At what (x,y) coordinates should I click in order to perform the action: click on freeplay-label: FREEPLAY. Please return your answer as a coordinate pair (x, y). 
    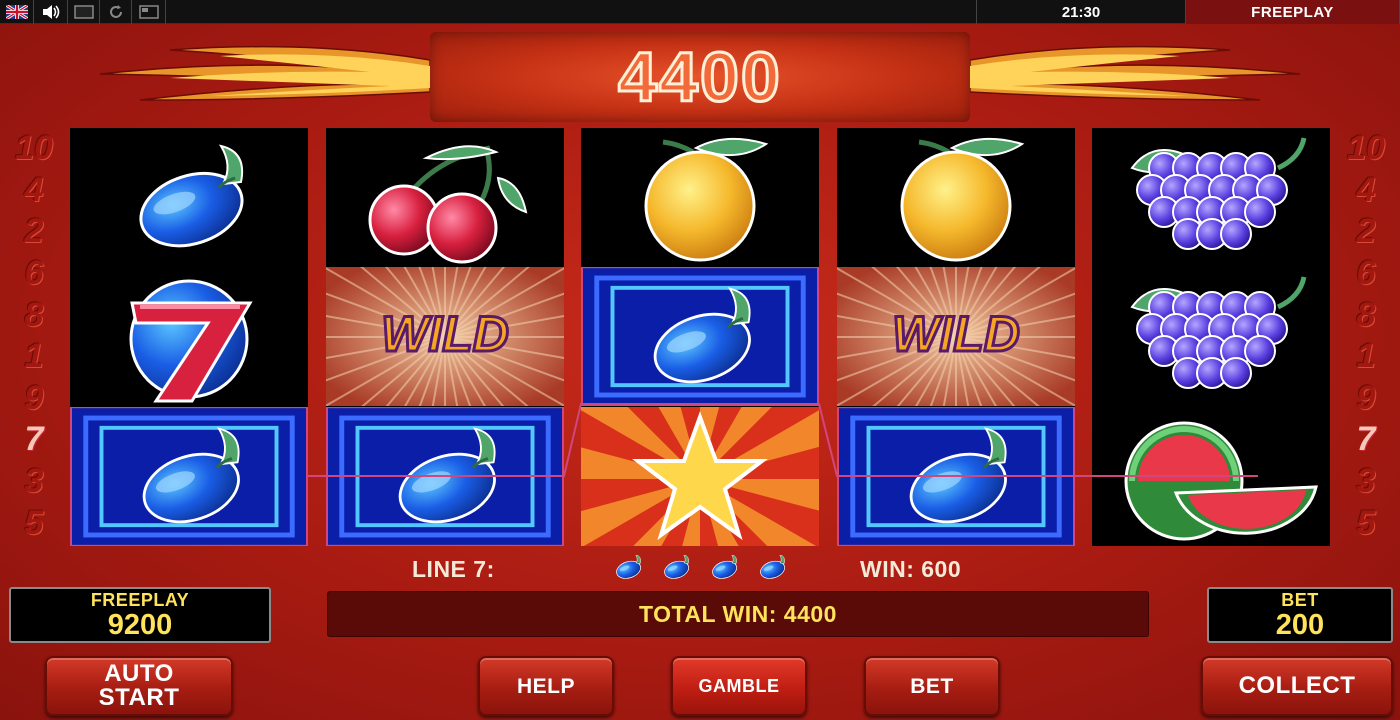
    Looking at the image, I should click on (140, 599).